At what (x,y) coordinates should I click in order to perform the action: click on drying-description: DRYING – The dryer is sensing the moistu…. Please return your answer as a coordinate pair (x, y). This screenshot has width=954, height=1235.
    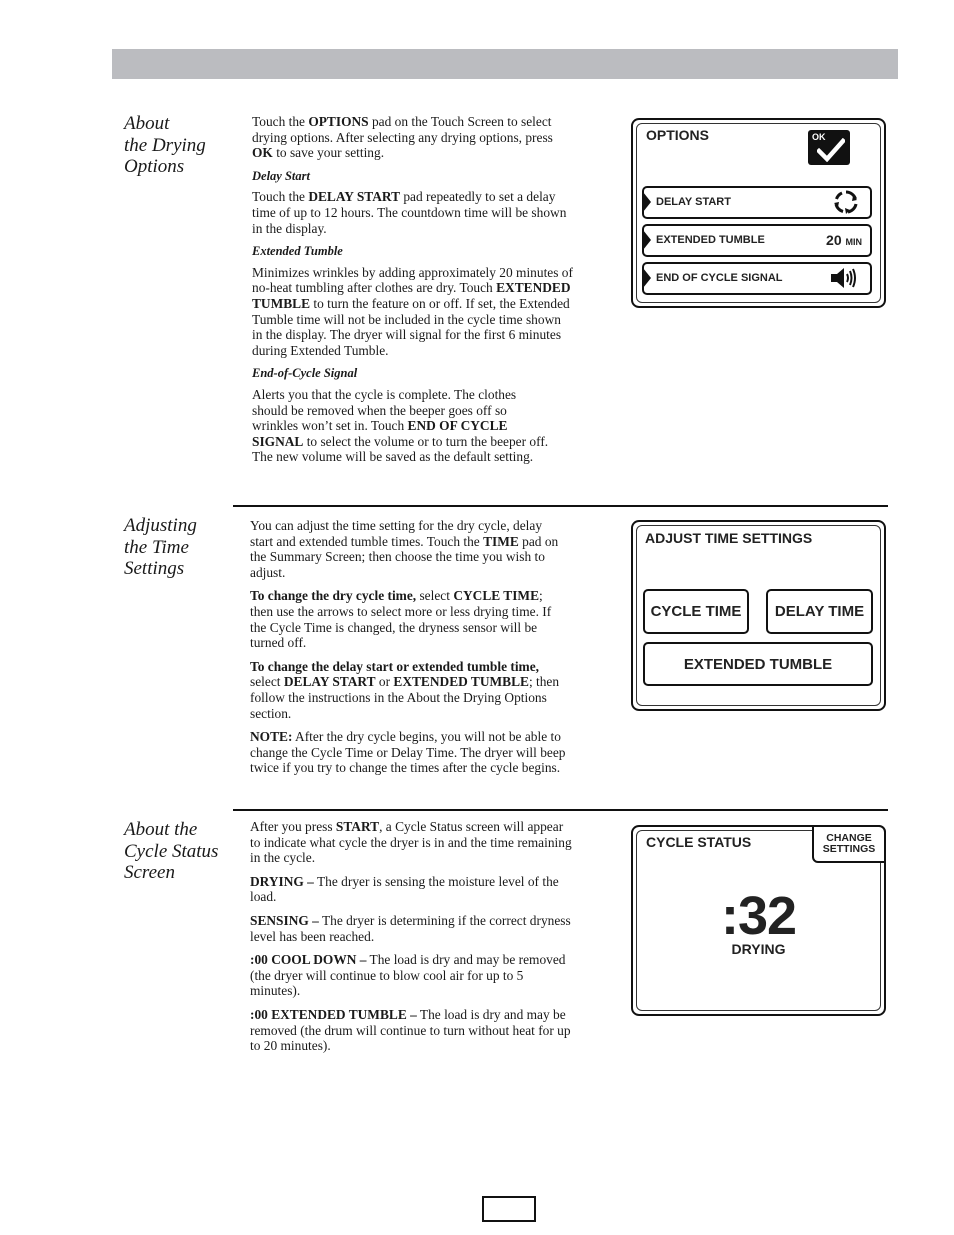
    Looking at the image, I should click on (404, 889).